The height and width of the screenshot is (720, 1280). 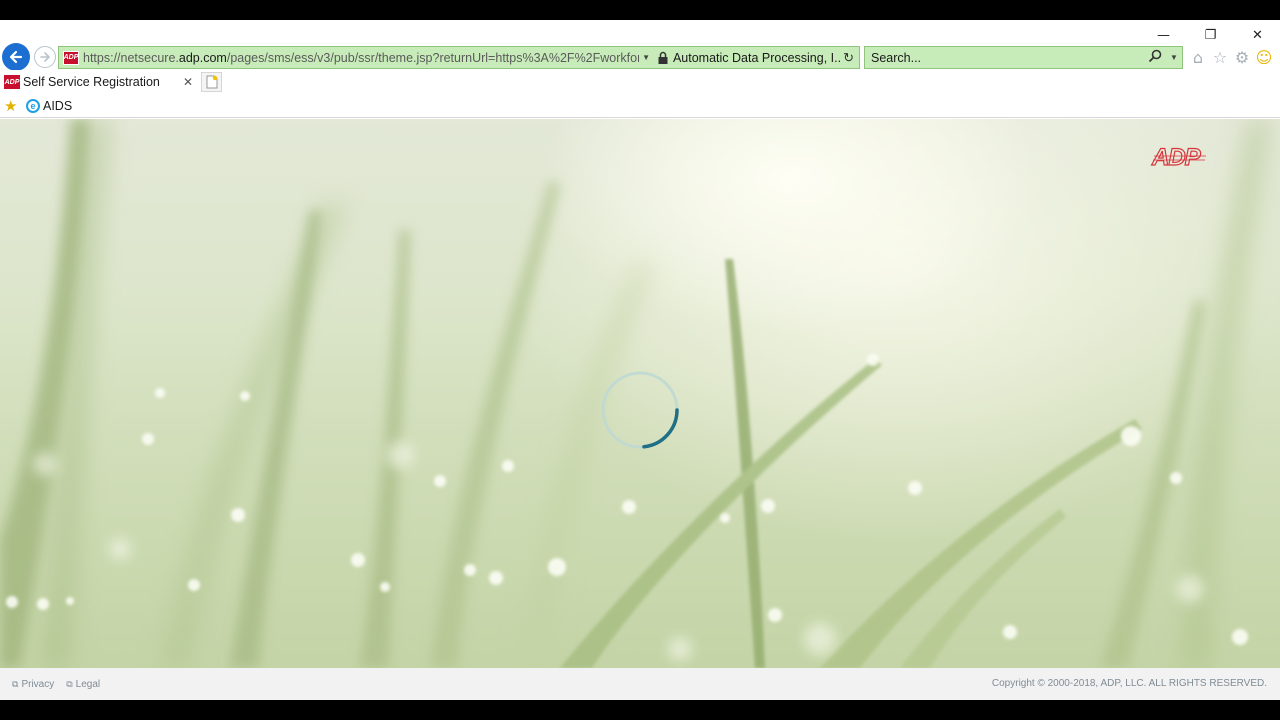 What do you see at coordinates (663, 58) in the screenshot?
I see `lock-icon` at bounding box center [663, 58].